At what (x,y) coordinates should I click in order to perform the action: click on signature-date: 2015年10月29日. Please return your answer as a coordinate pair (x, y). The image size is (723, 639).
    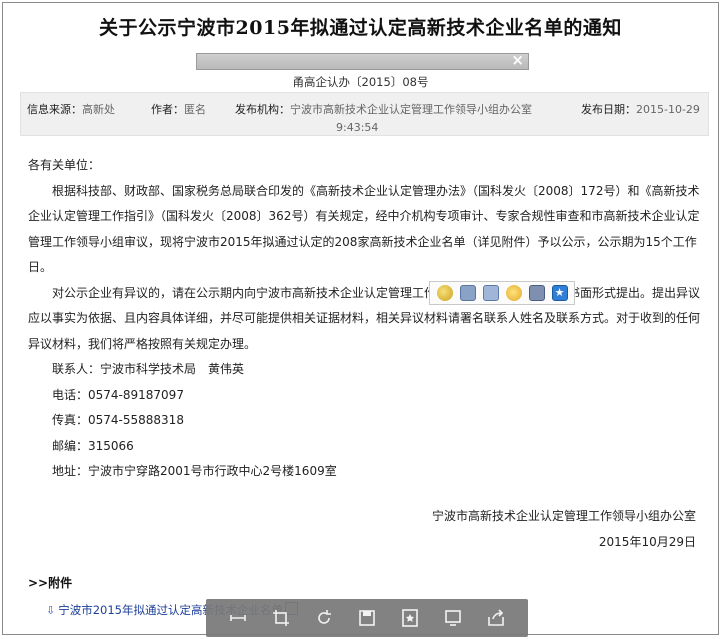
    Looking at the image, I should click on (647, 542).